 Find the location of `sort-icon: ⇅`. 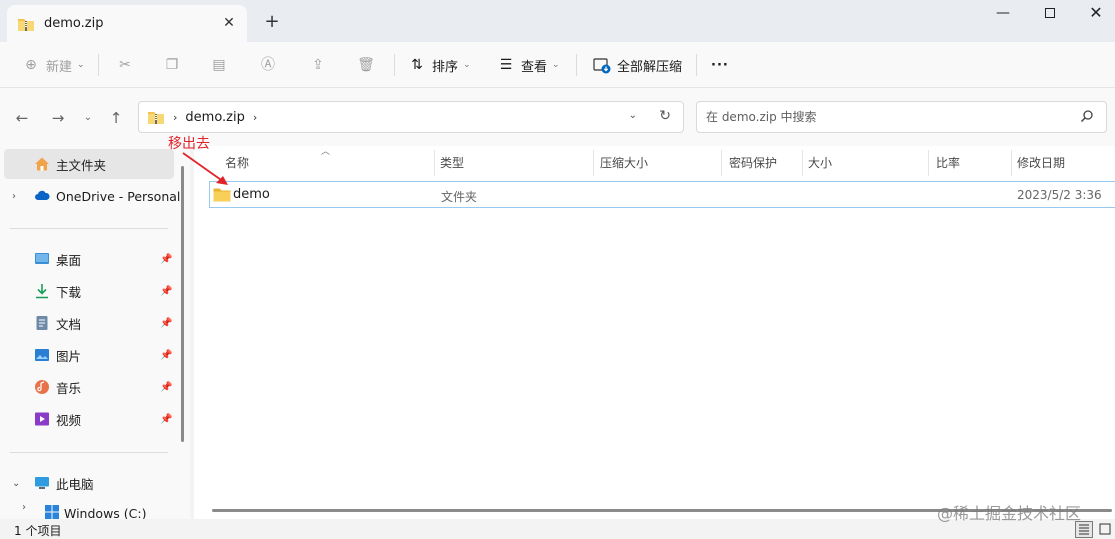

sort-icon: ⇅ is located at coordinates (417, 65).